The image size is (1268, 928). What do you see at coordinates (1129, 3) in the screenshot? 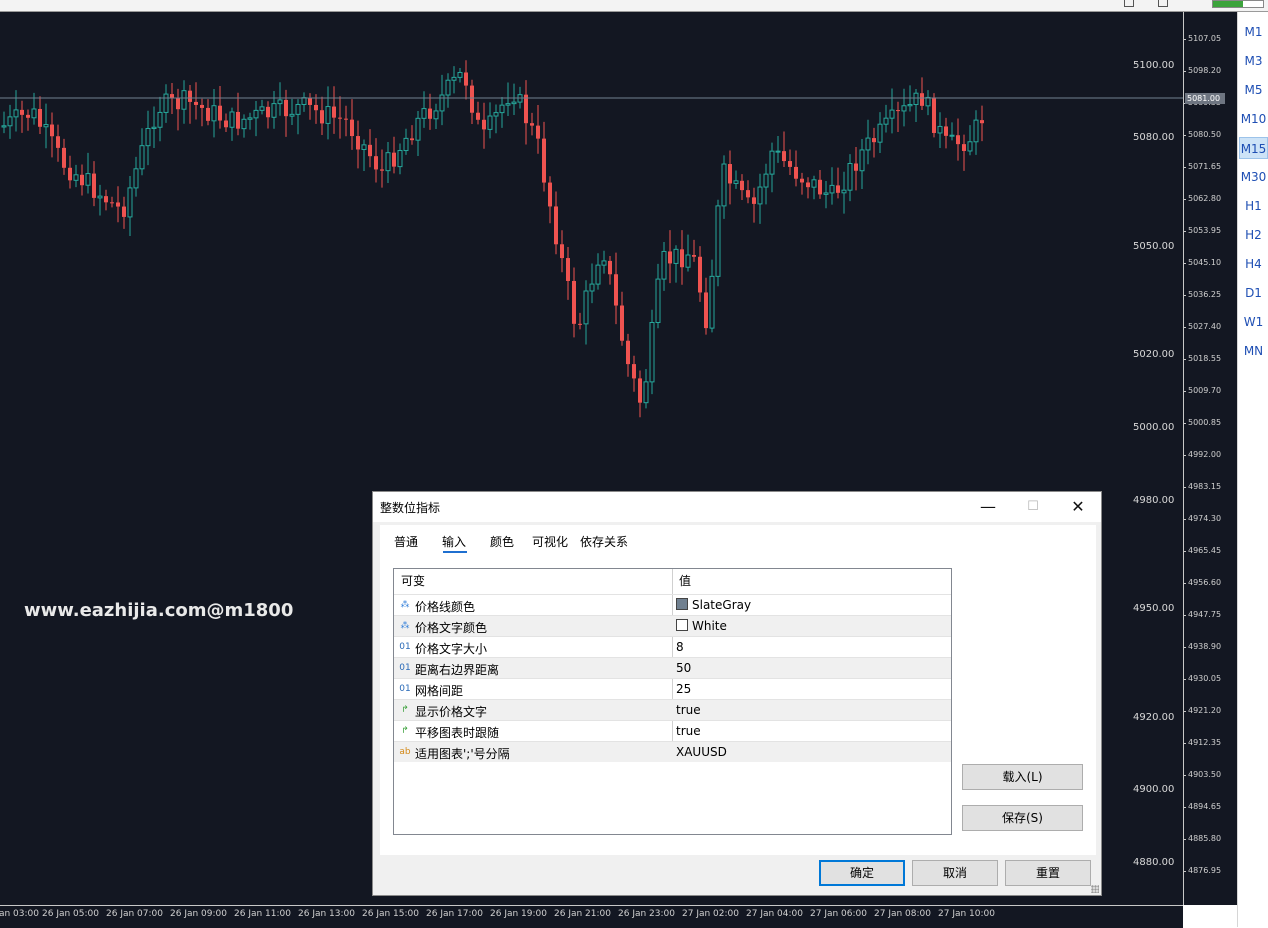
I see `search-icon` at bounding box center [1129, 3].